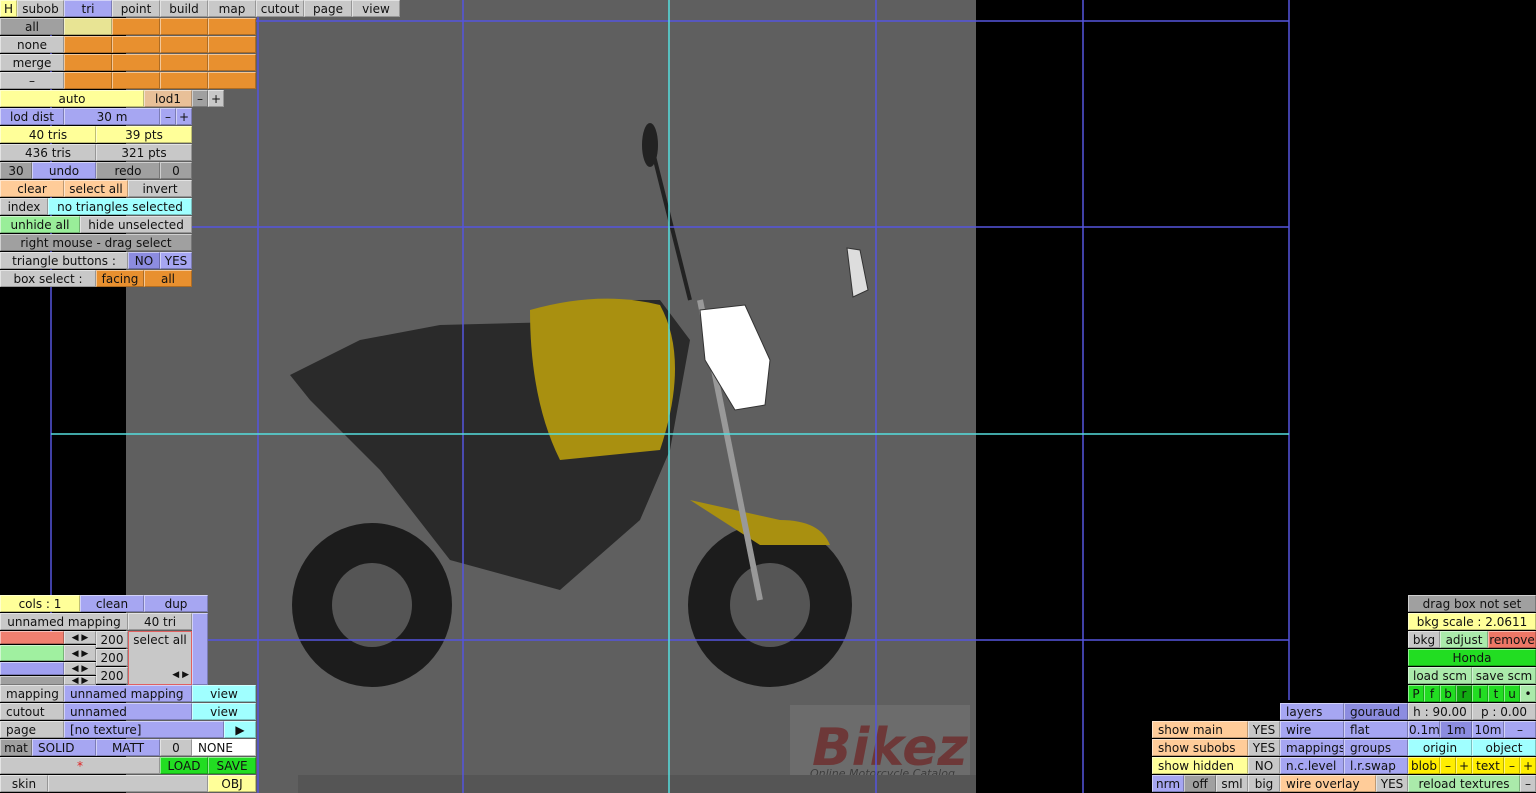 The width and height of the screenshot is (1536, 793). I want to click on page-select: [no texture], so click(144, 729).